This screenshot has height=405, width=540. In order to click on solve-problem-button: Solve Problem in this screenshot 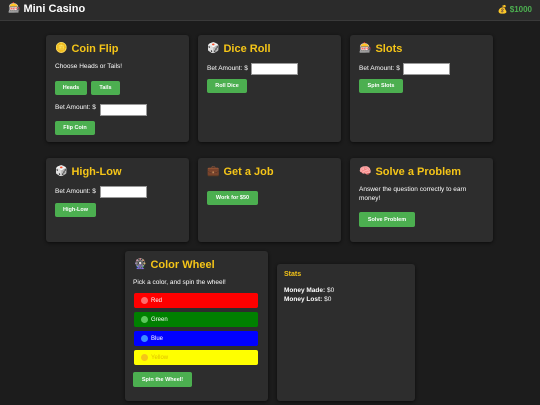, I will do `click(387, 219)`.